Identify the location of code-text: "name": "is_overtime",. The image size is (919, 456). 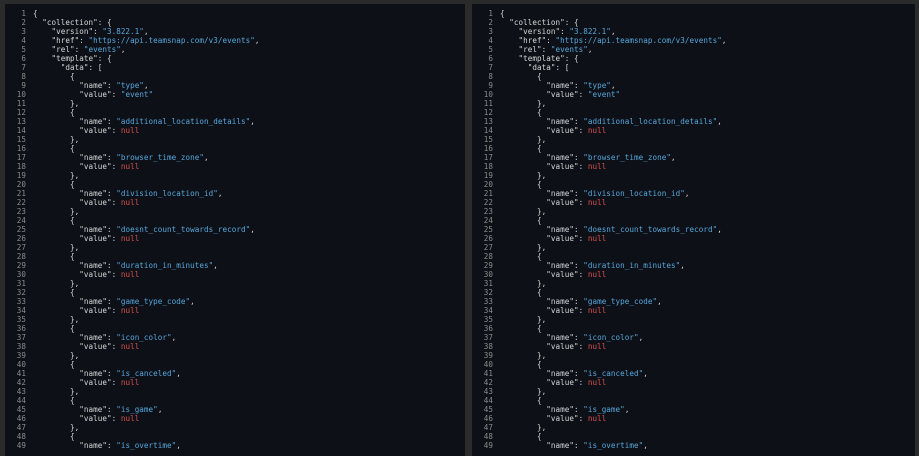
(704, 445).